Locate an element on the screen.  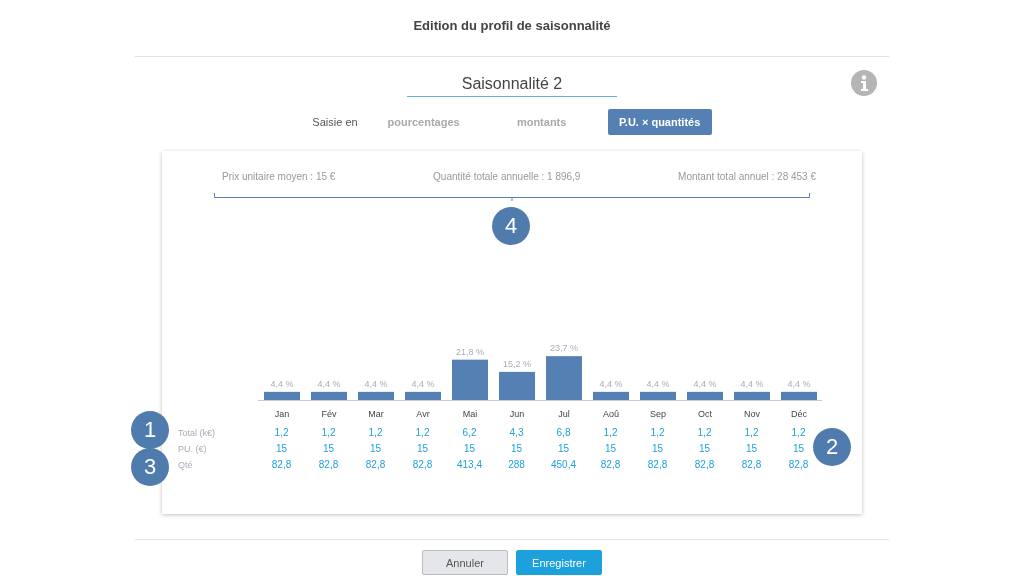
month-label: Oct is located at coordinates (705, 414).